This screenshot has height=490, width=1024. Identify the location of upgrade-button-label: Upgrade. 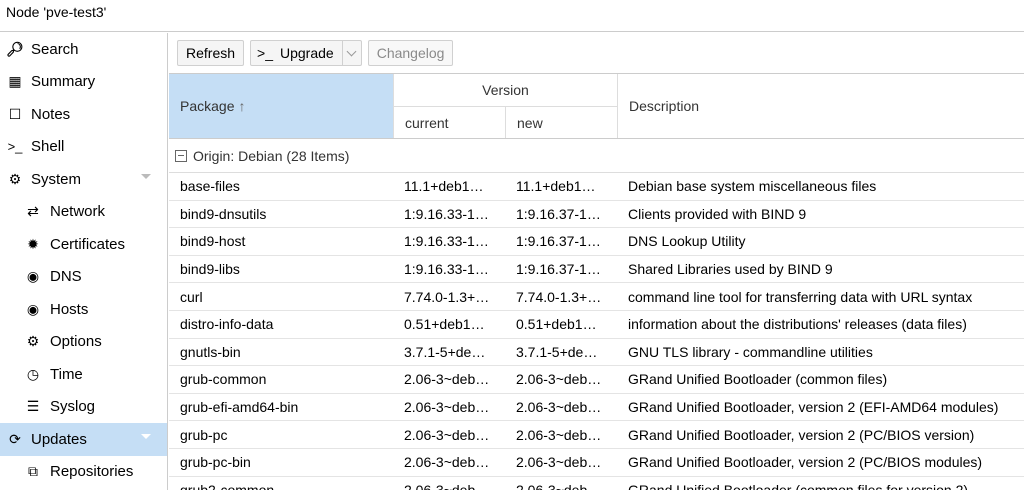
(307, 53).